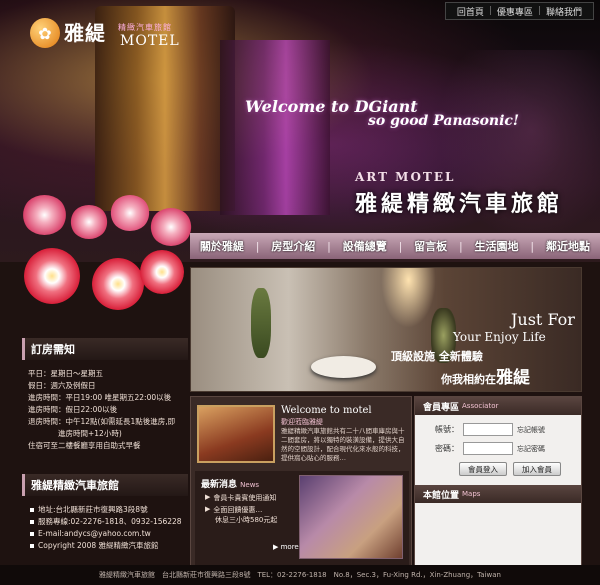  What do you see at coordinates (515, 11) in the screenshot?
I see `top-nav-offers: 優惠專區` at bounding box center [515, 11].